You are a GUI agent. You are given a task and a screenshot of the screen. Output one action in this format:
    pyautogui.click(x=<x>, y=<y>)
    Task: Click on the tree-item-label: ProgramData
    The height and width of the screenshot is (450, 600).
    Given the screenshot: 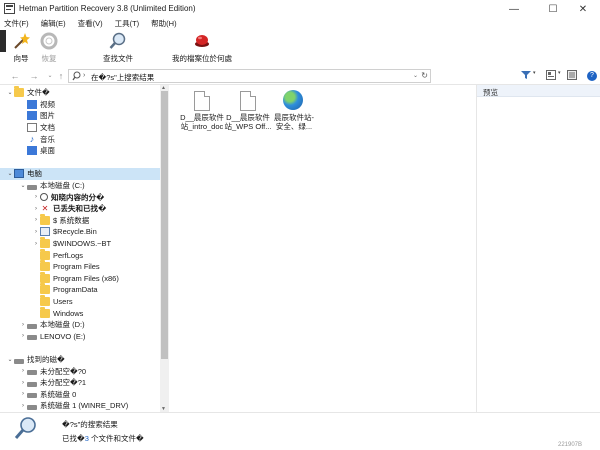 What is the action you would take?
    pyautogui.click(x=75, y=290)
    